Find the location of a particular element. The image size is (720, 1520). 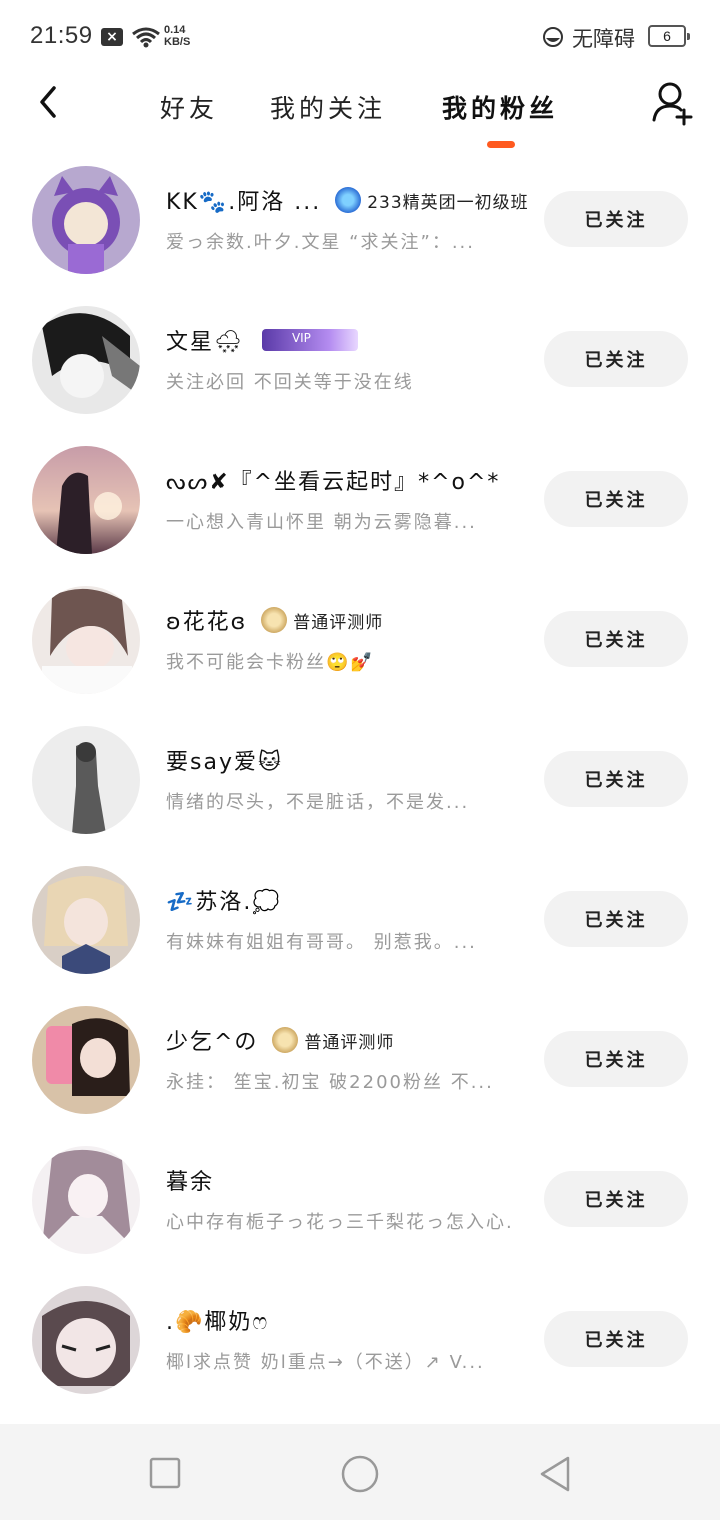

fan-name-line: 少乞^の 普通评测师 is located at coordinates (280, 1040).